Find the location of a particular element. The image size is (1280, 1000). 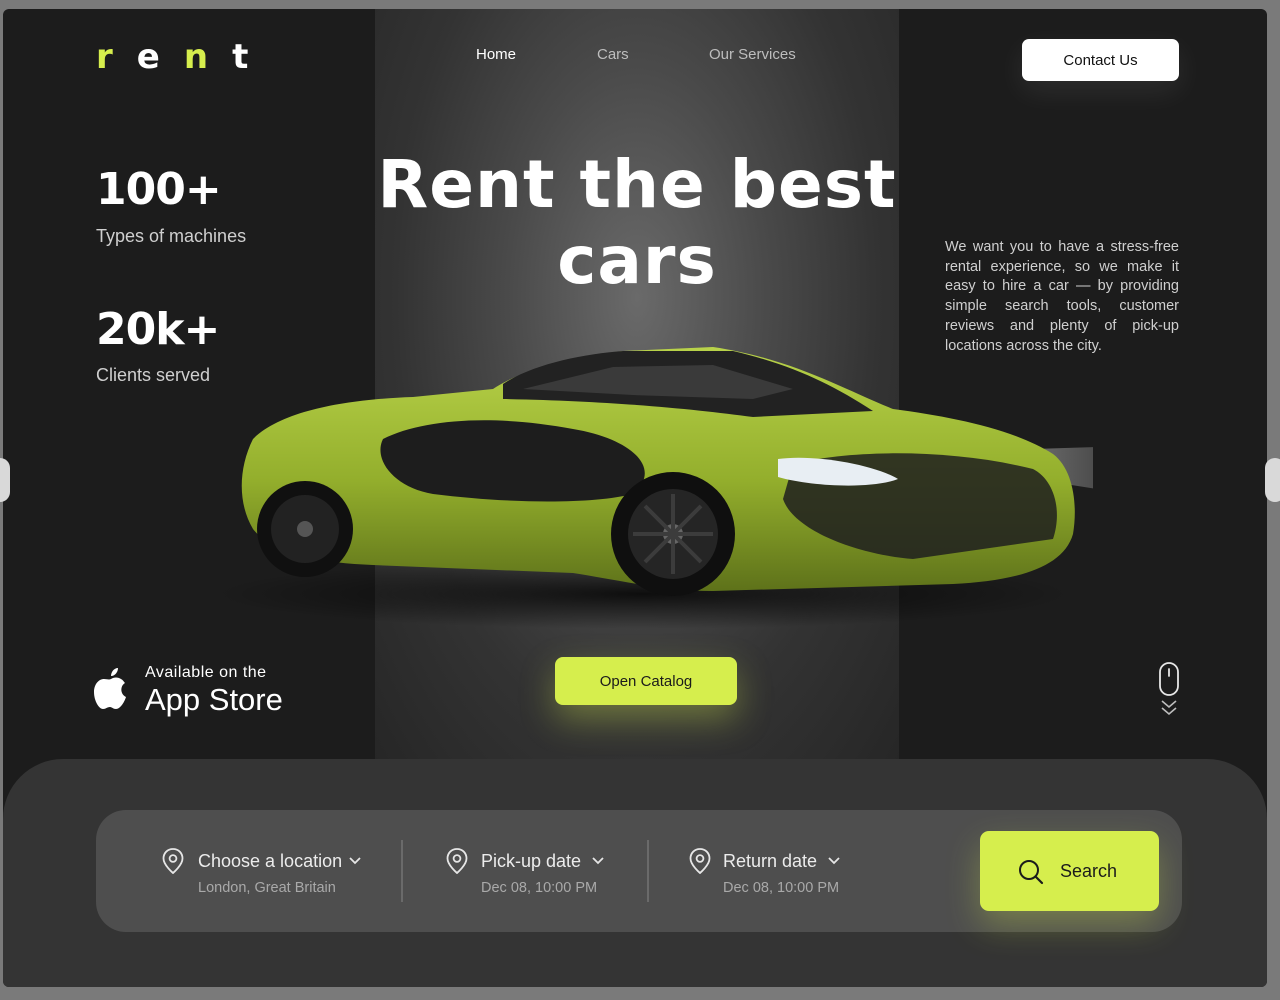

apple-icon is located at coordinates (110, 688).